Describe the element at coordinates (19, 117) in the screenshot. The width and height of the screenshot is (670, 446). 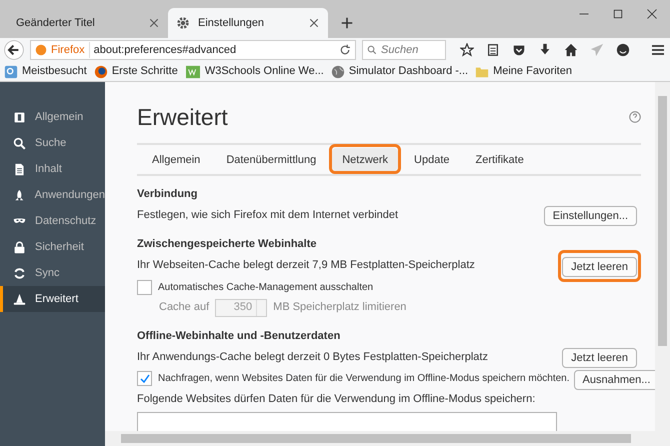
I see `switch-icon` at that location.